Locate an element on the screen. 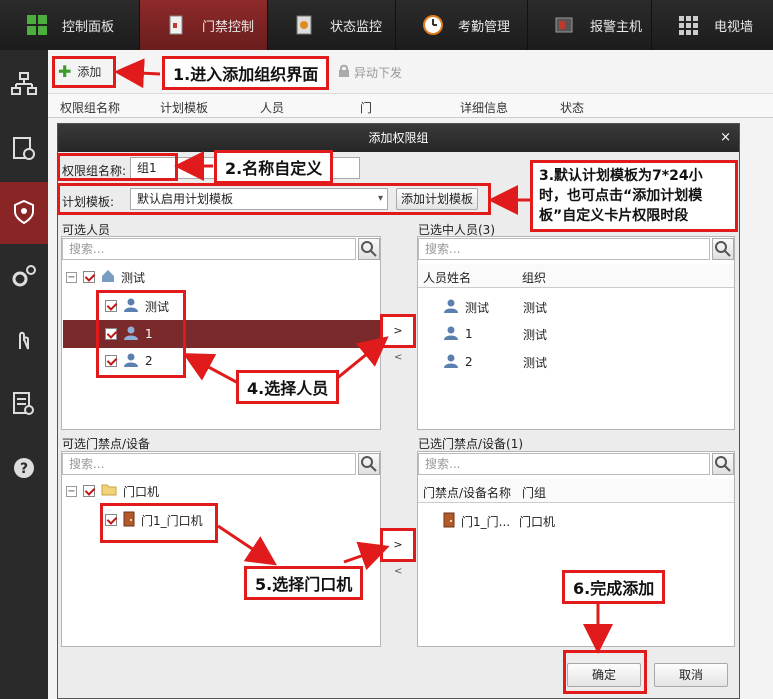 The height and width of the screenshot is (699, 773). home-icon is located at coordinates (108, 277).